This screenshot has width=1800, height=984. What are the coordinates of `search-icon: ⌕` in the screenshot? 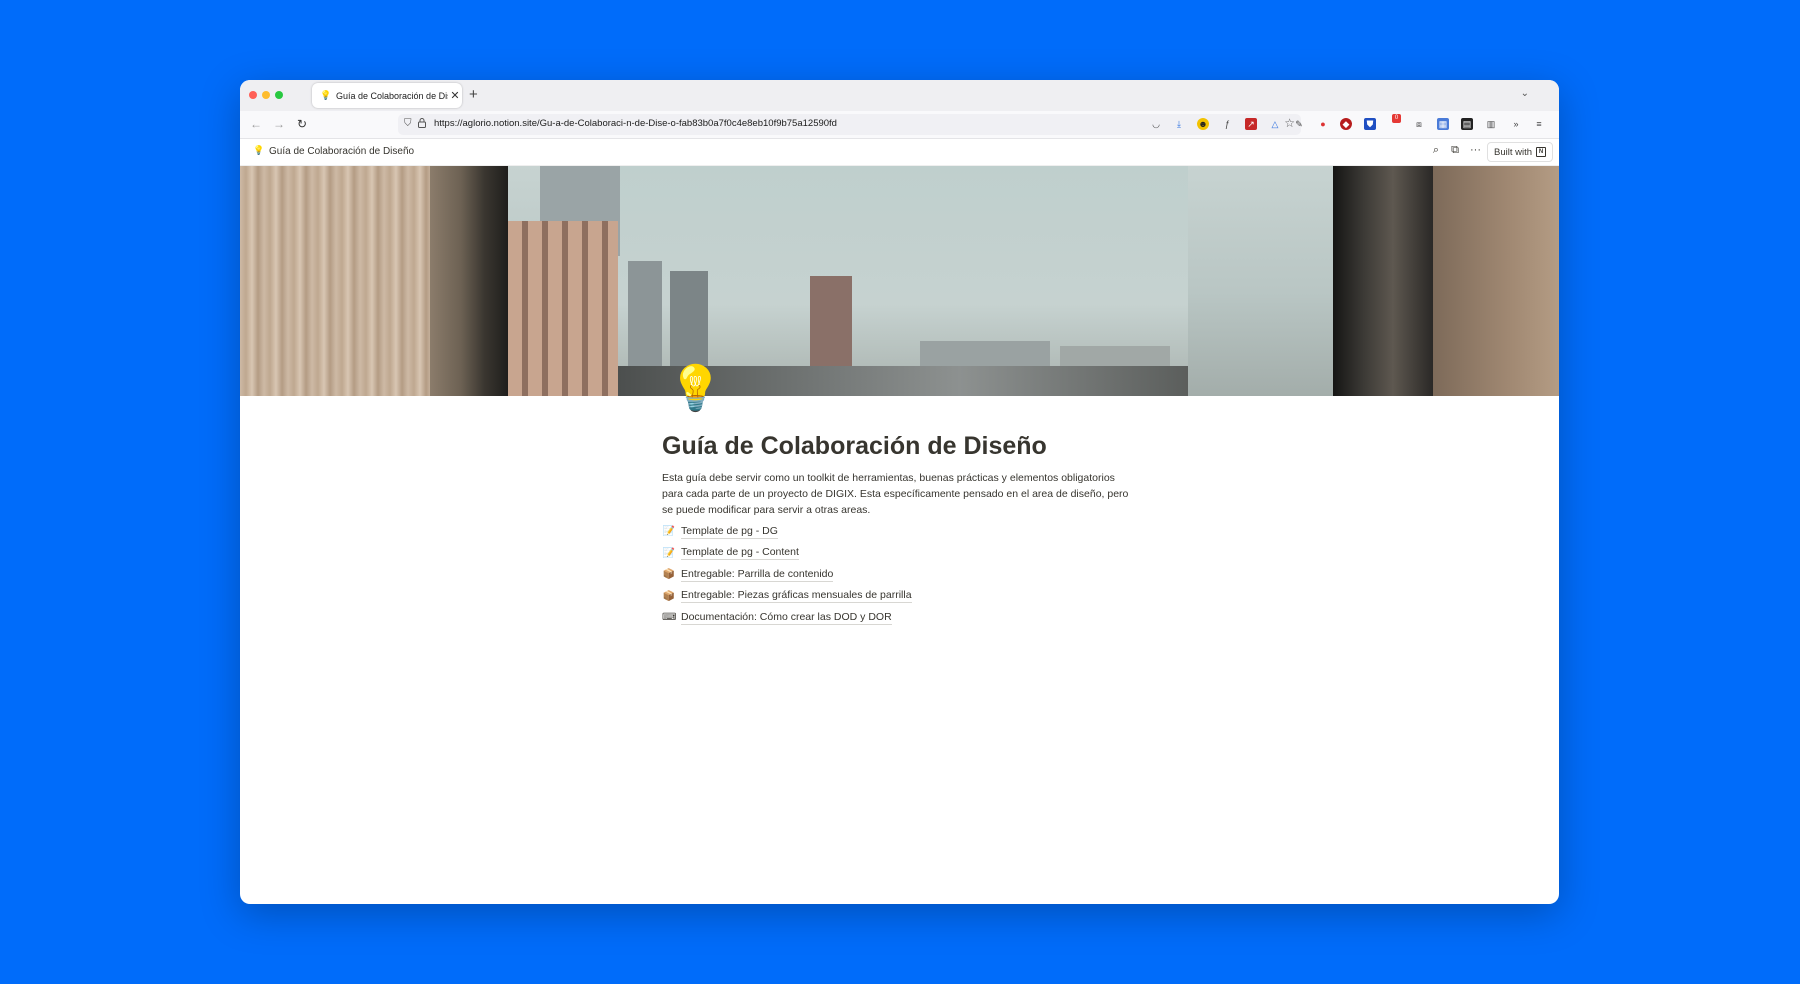 It's located at (1436, 150).